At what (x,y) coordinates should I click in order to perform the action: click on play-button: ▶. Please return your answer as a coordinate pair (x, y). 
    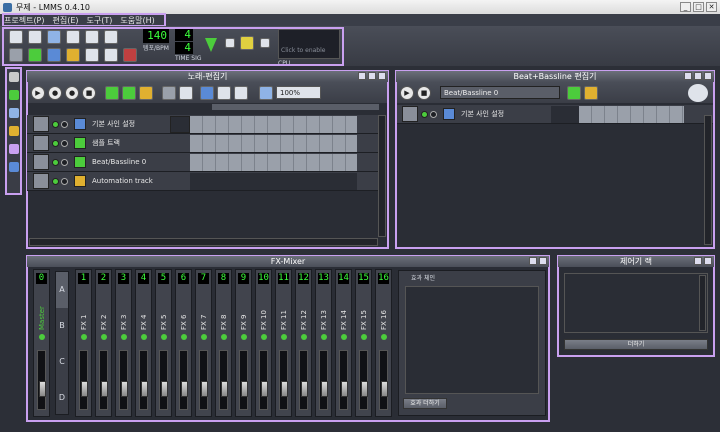
    Looking at the image, I should click on (38, 92).